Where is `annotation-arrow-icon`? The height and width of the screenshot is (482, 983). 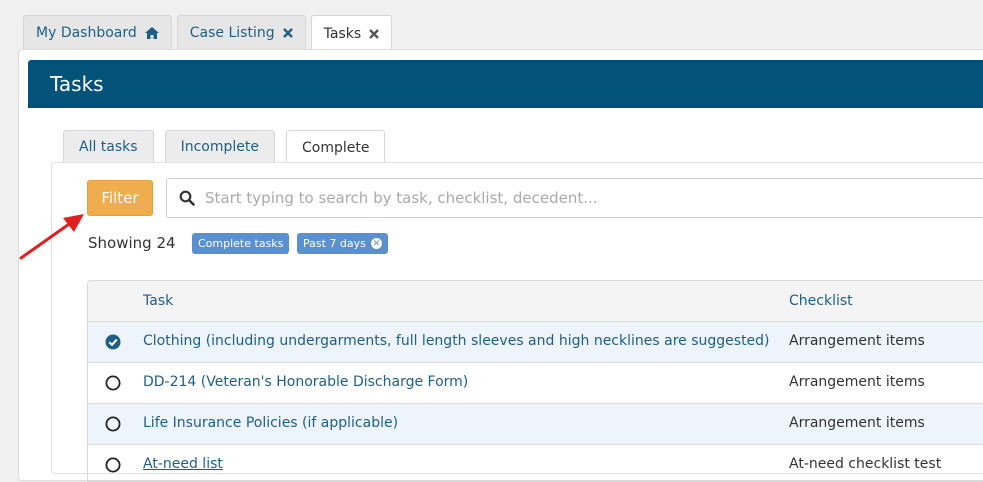
annotation-arrow-icon is located at coordinates (51, 237).